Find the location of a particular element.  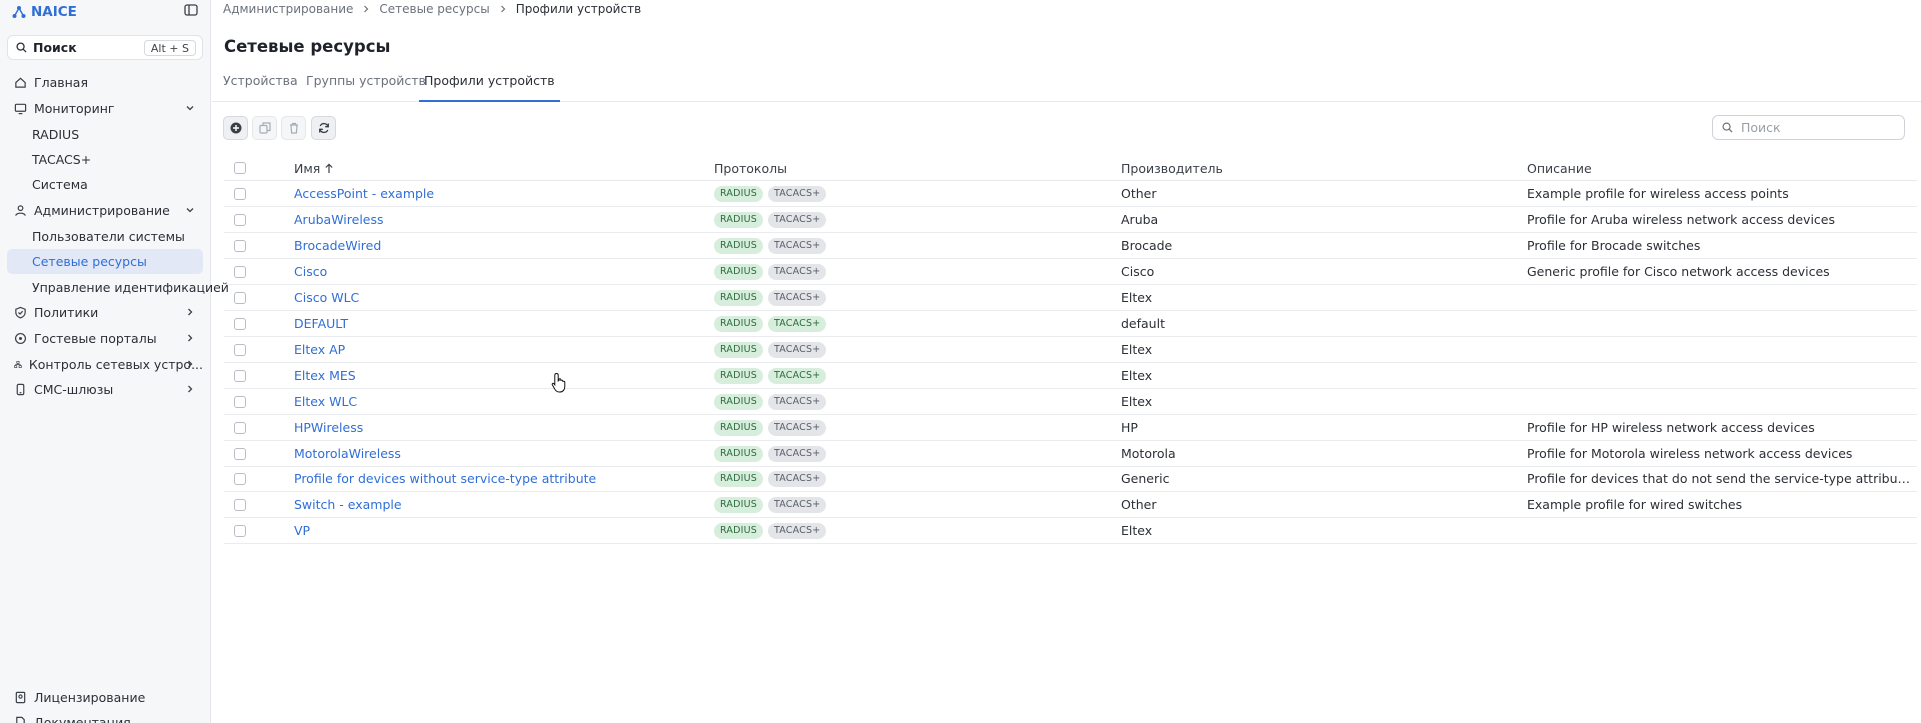

nav-radius: RADIUS is located at coordinates (105, 134).